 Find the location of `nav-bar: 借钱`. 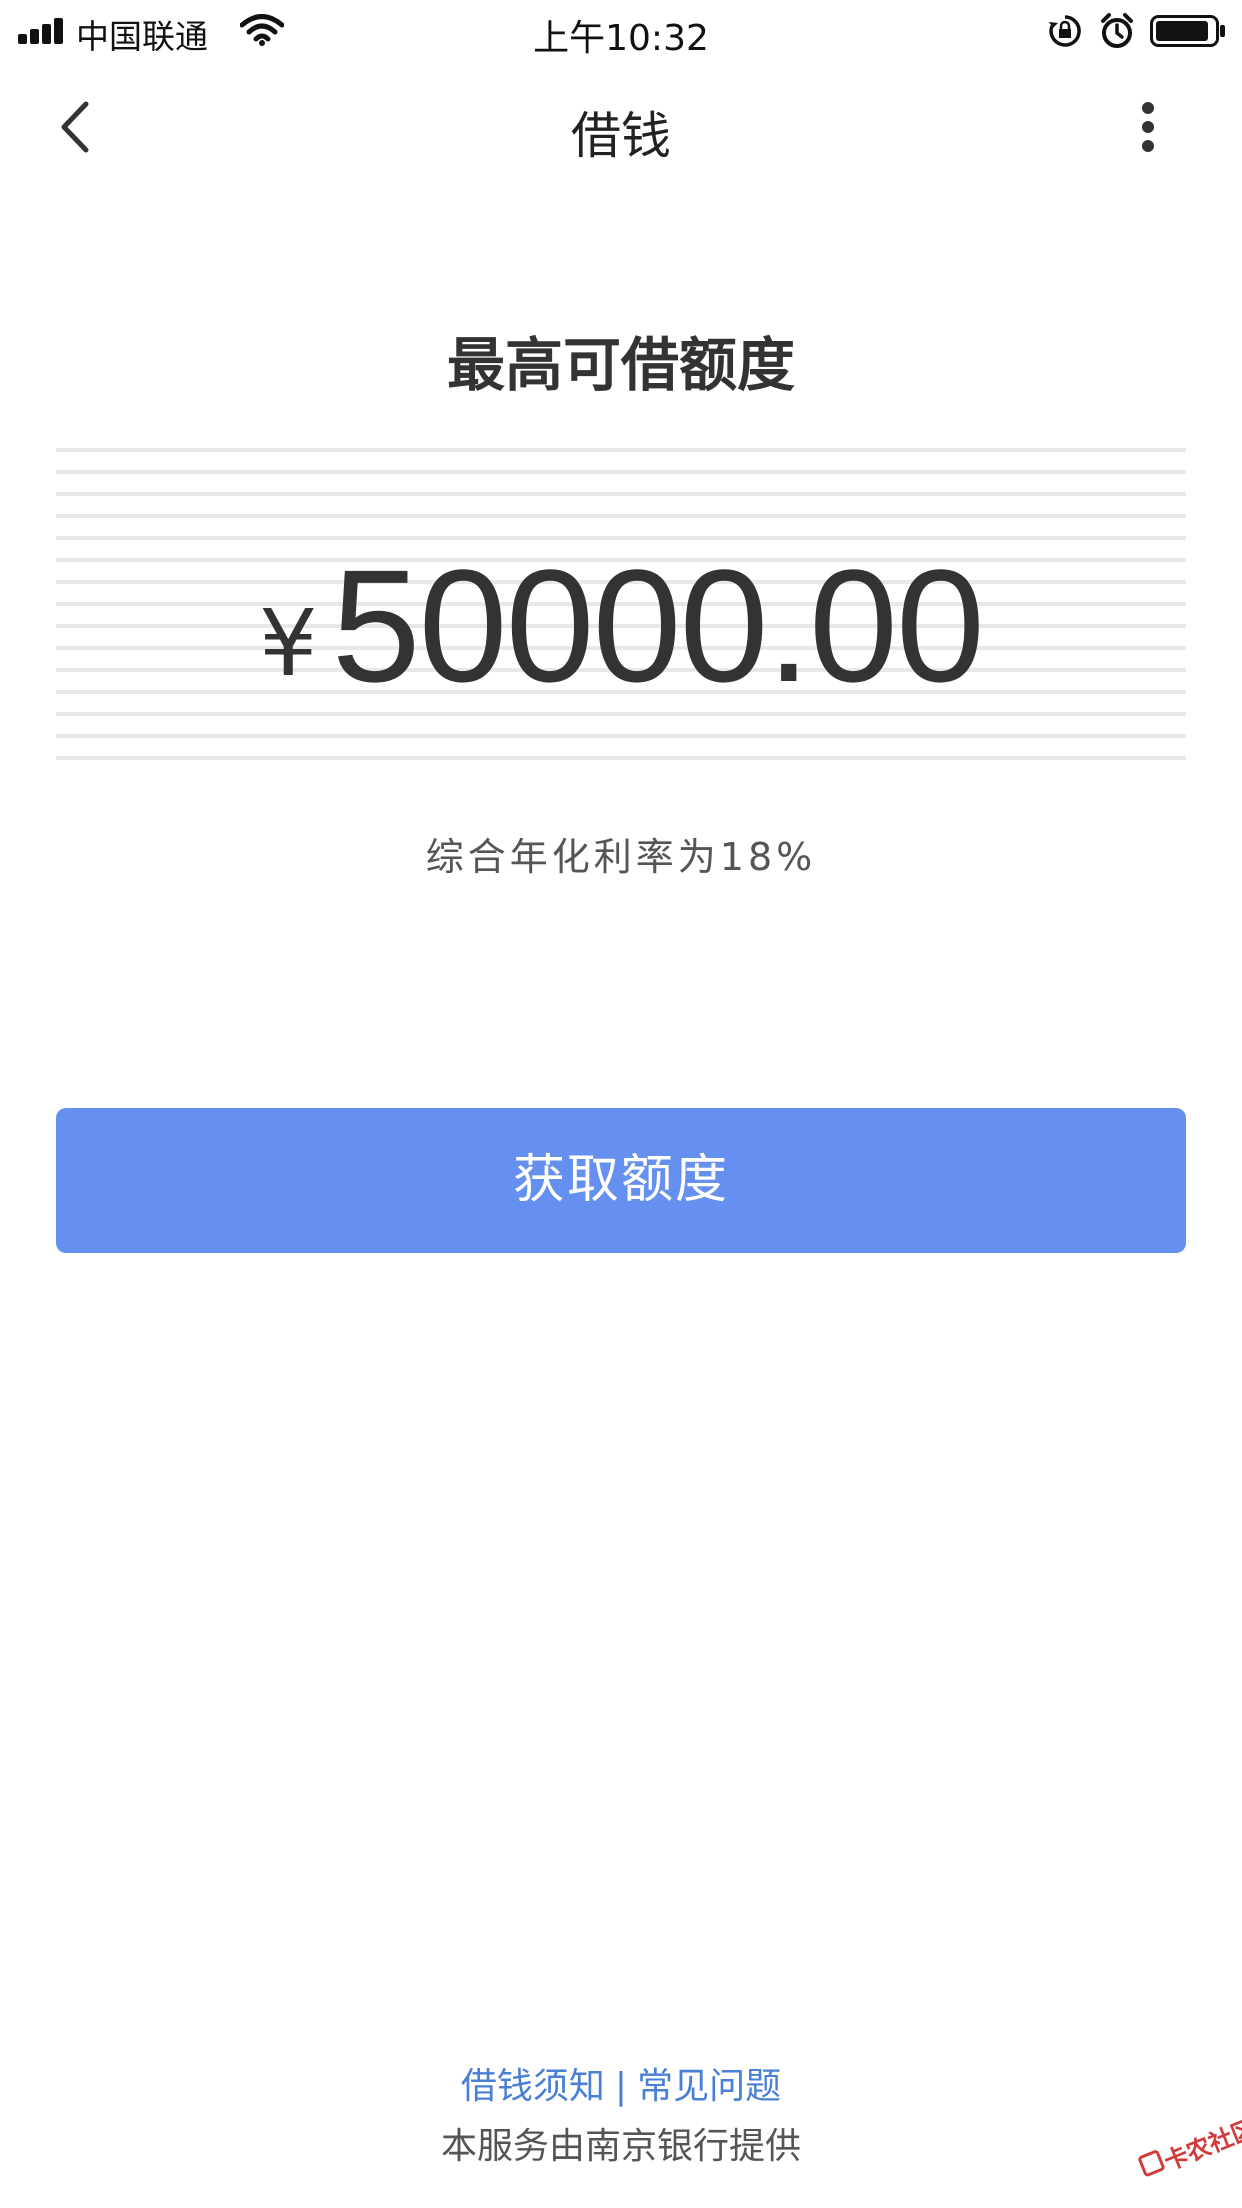

nav-bar: 借钱 is located at coordinates (621, 127).